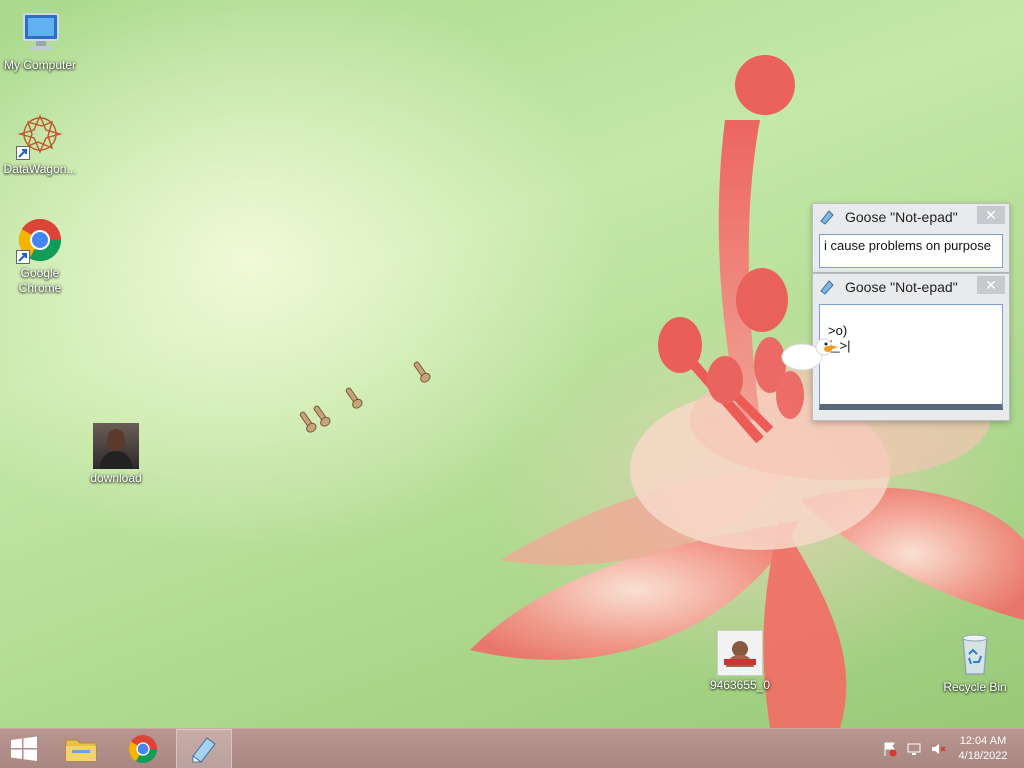 This screenshot has width=1024, height=768. Describe the element at coordinates (839, 345) in the screenshot. I see `notepad-text-line: (_>|` at that location.